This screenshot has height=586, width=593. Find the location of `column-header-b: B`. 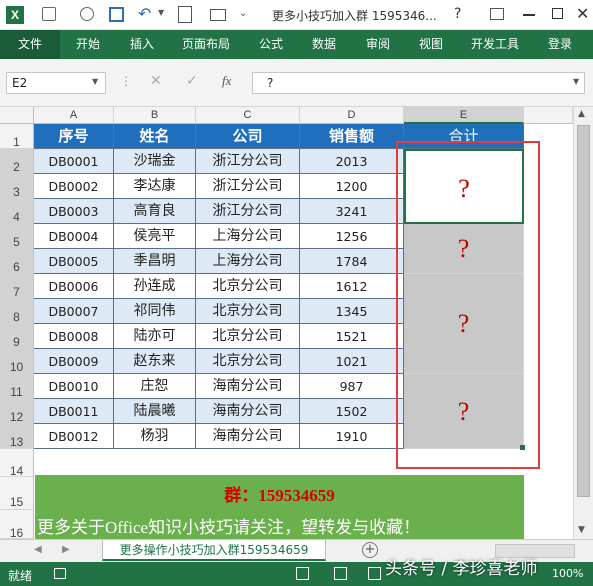

column-header-b: B is located at coordinates (155, 115).